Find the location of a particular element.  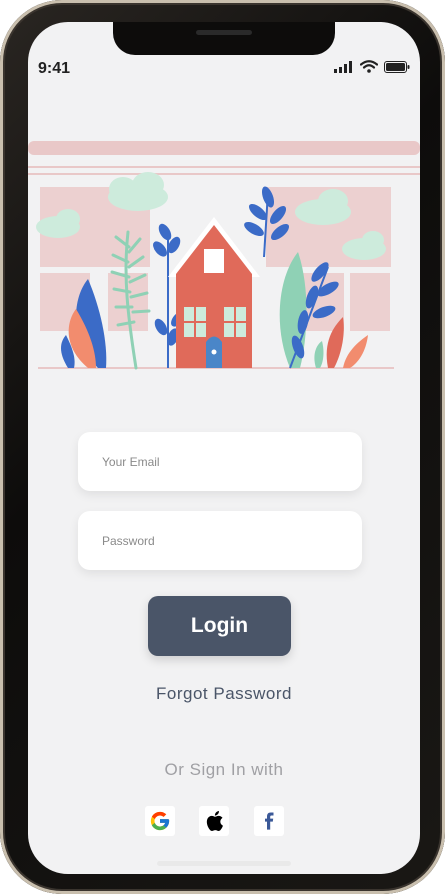

email-field is located at coordinates (220, 461).